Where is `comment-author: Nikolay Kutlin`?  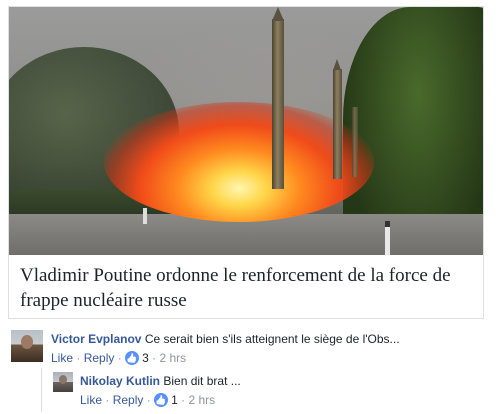 comment-author: Nikolay Kutlin is located at coordinates (120, 381).